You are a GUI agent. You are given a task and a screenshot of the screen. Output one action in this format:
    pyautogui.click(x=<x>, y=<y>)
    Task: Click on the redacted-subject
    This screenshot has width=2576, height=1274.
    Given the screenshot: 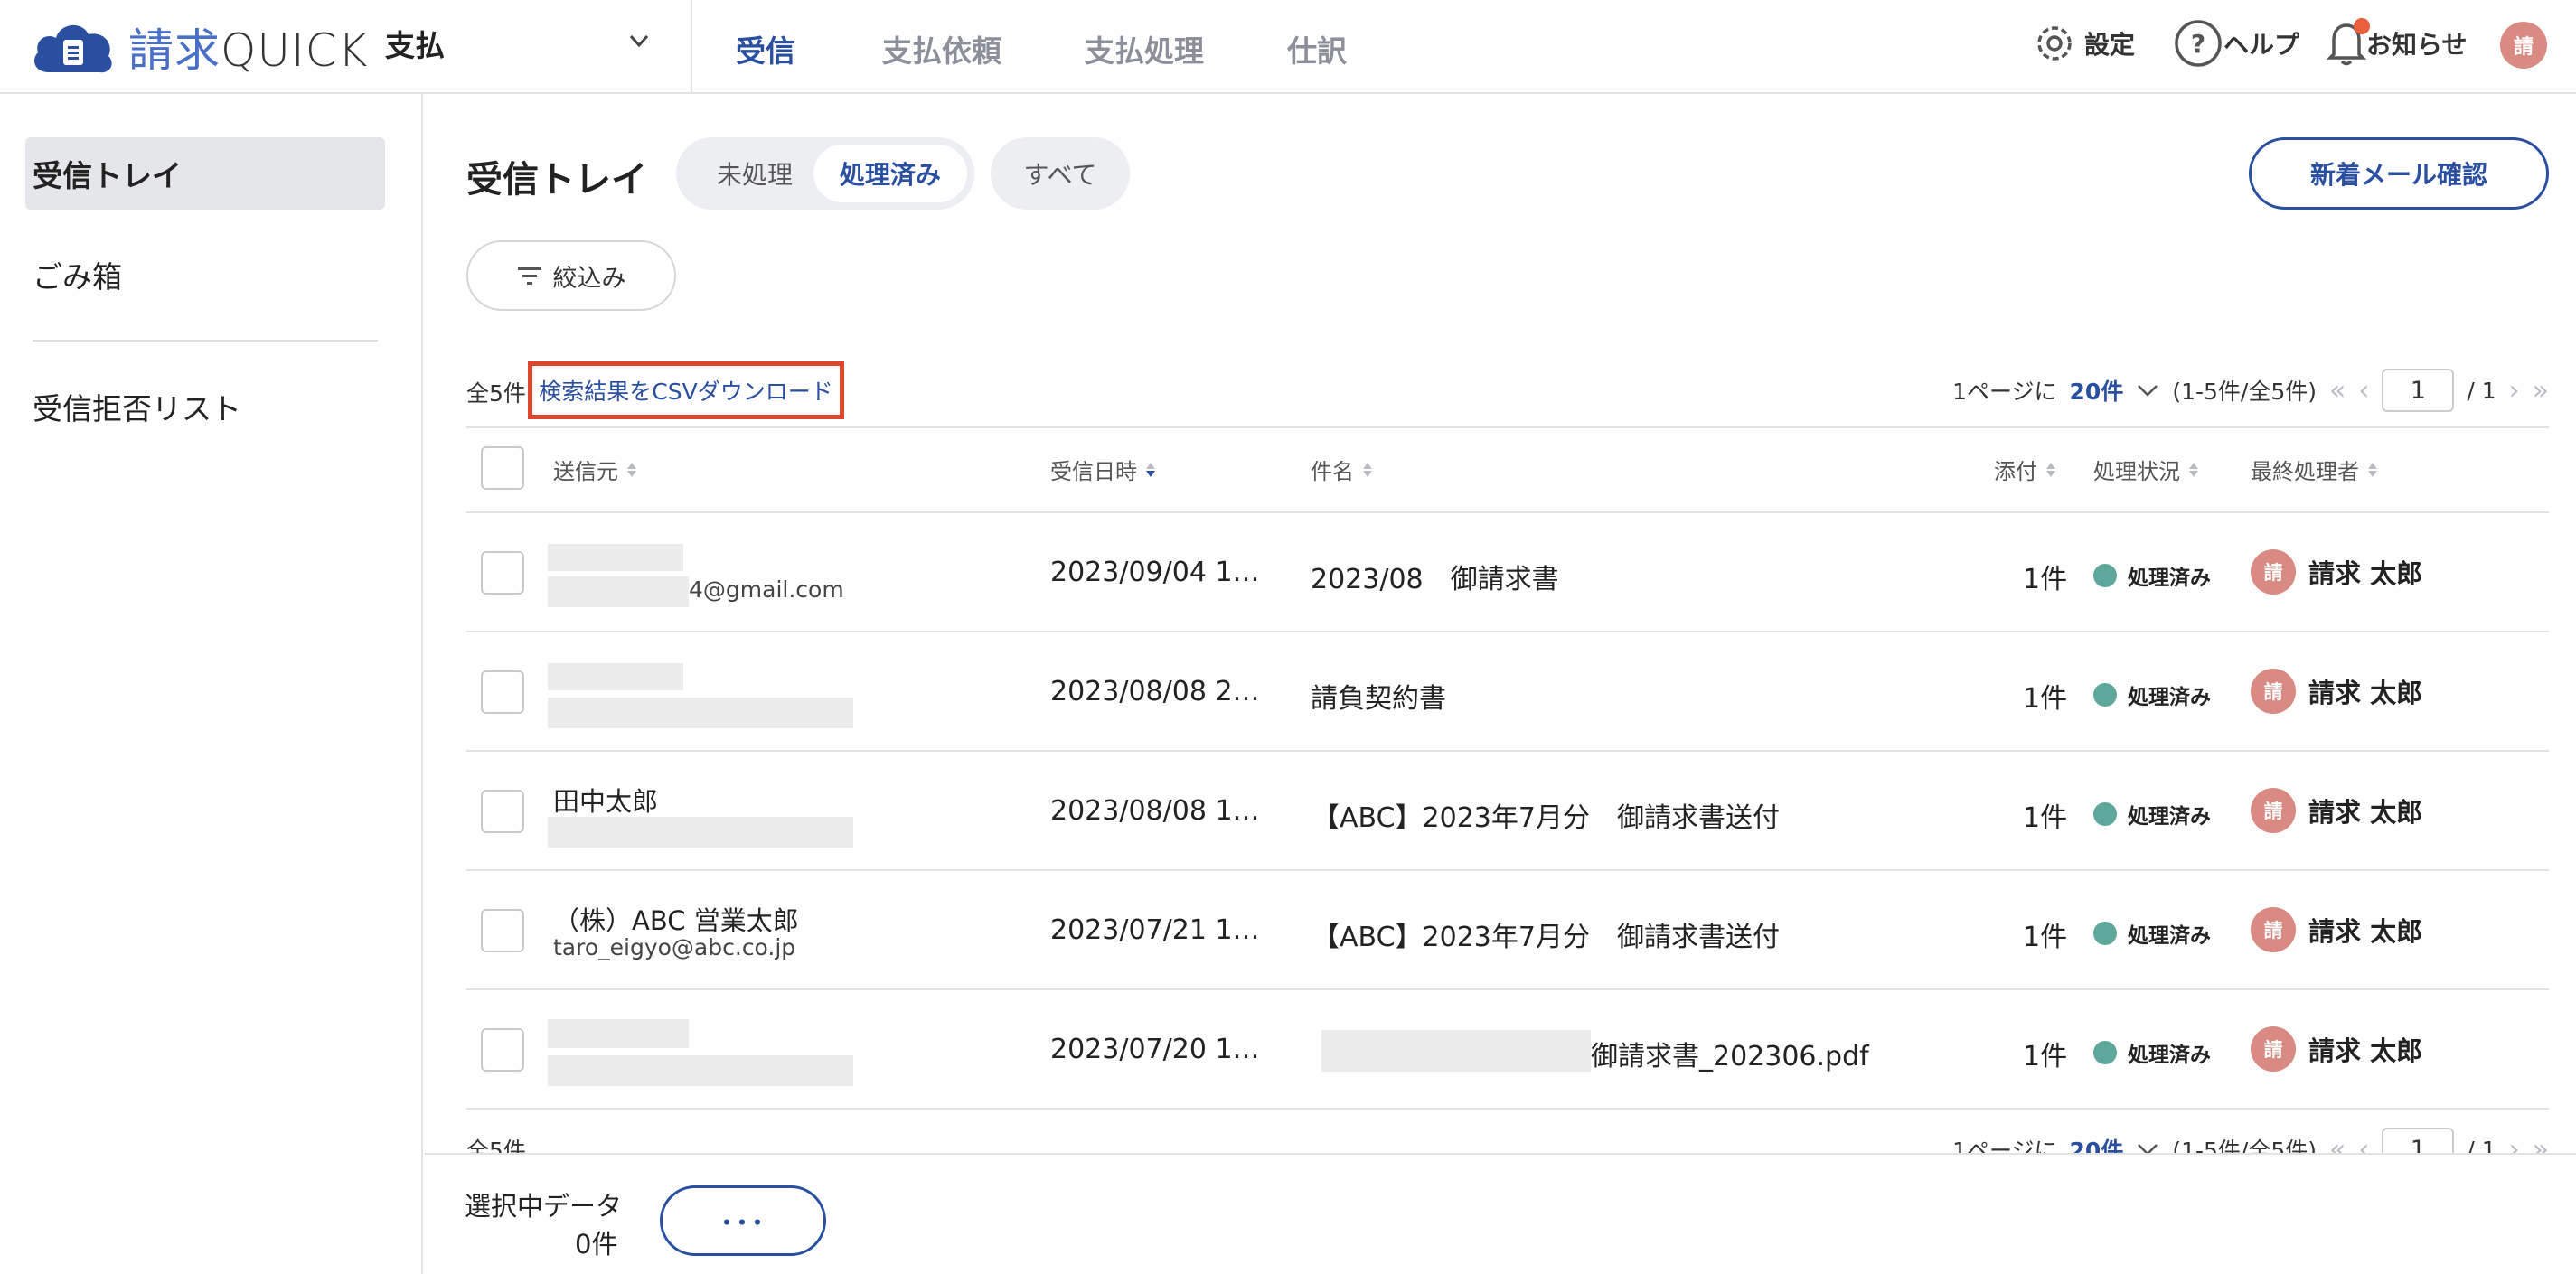 What is the action you would take?
    pyautogui.click(x=1456, y=1051)
    